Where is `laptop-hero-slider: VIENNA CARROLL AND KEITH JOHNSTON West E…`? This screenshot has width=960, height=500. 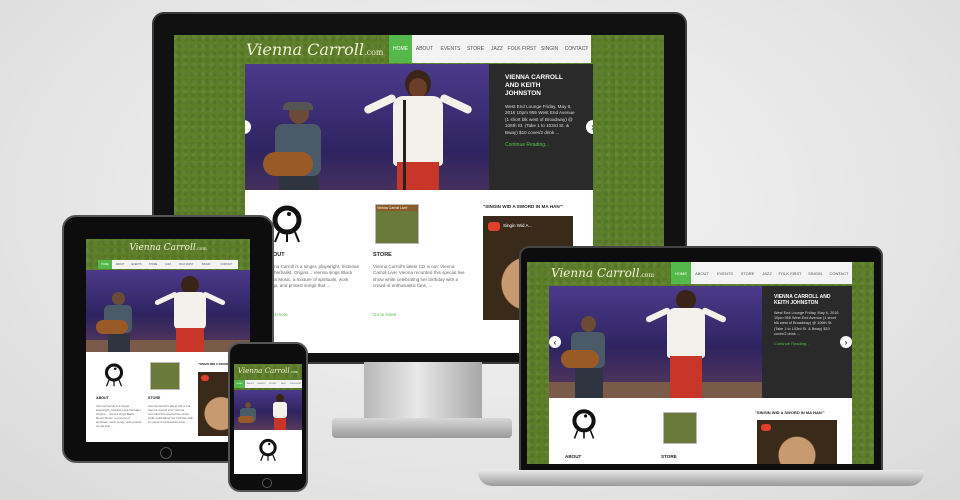 laptop-hero-slider: VIENNA CARROLL AND KEITH JOHNSTON West E… is located at coordinates (700, 342).